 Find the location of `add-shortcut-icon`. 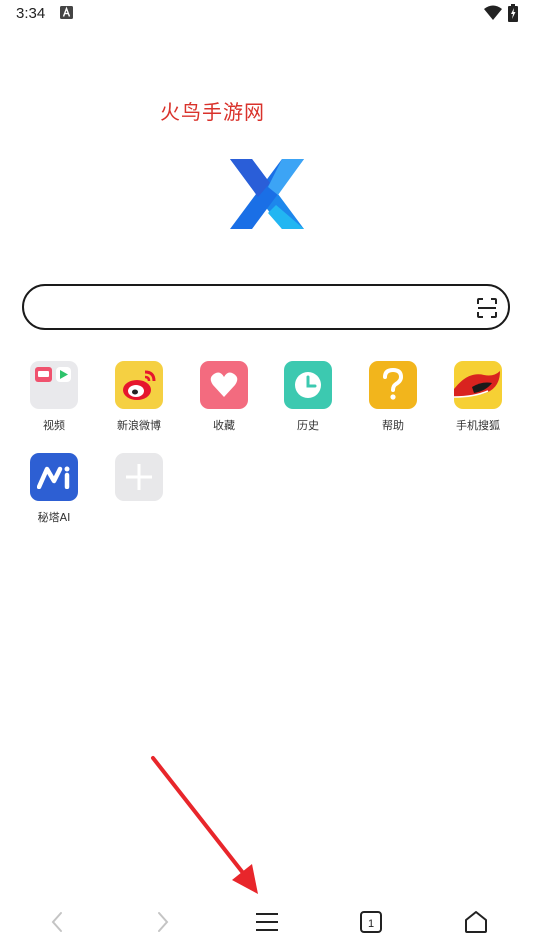

add-shortcut-icon is located at coordinates (139, 477).